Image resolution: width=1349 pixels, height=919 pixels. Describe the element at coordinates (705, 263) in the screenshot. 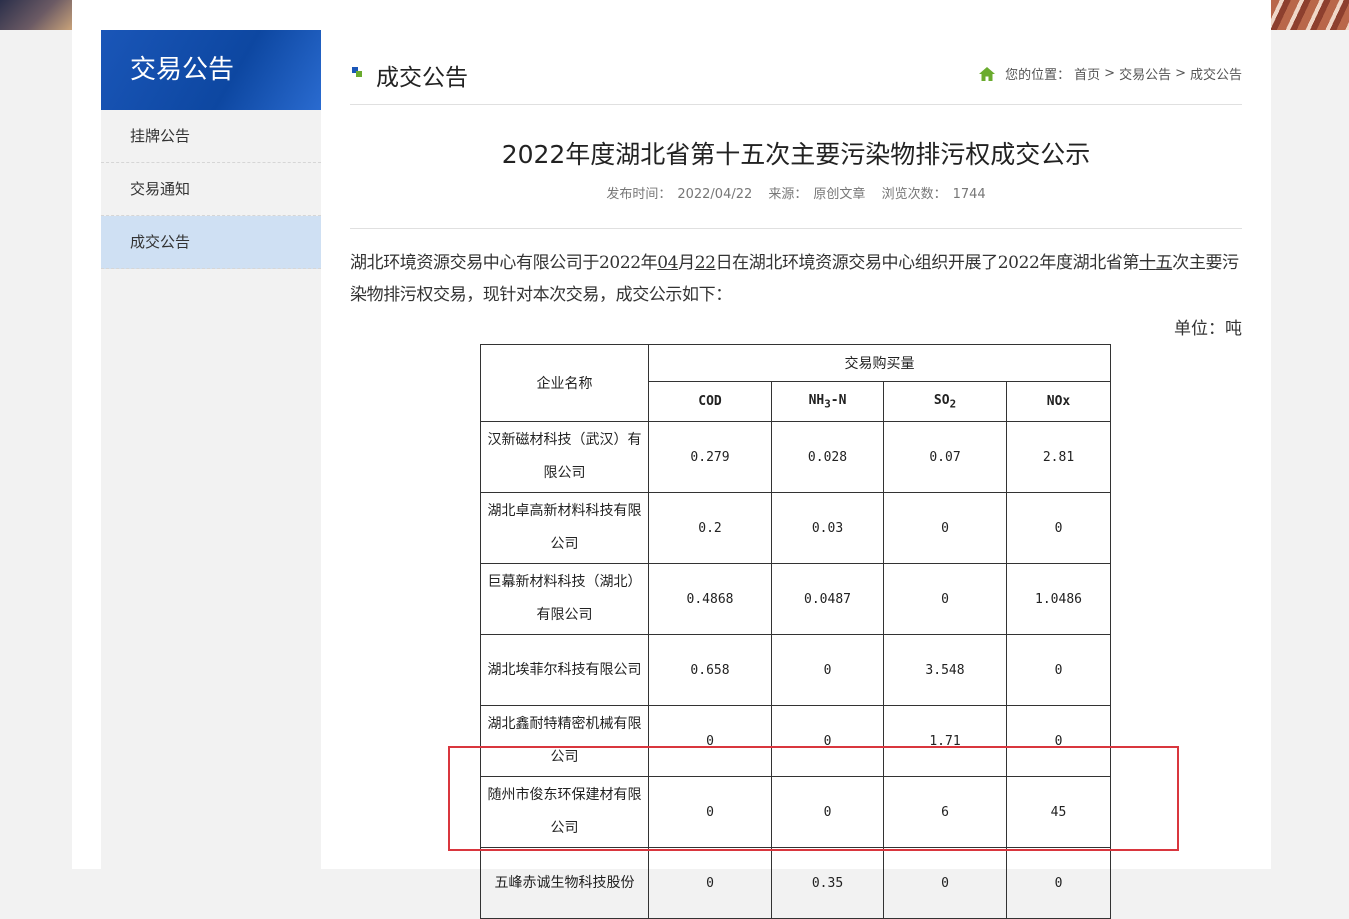

I see `intro-day: 22` at that location.